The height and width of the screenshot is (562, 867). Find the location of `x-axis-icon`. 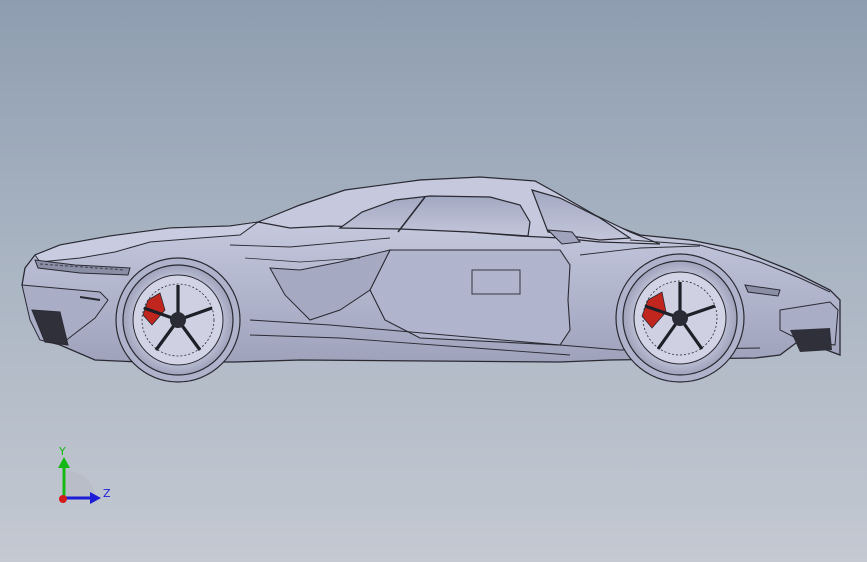

x-axis-icon is located at coordinates (63, 499).